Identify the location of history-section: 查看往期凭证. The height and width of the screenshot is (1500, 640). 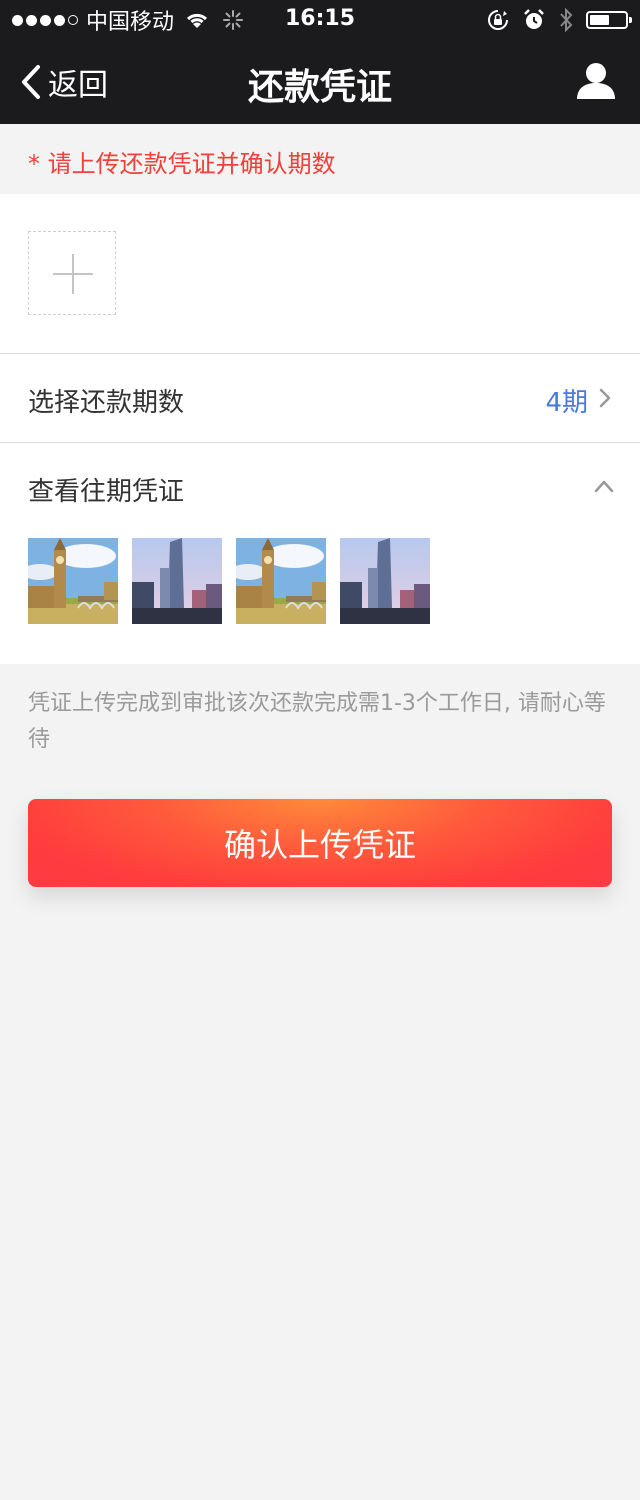
(320, 553).